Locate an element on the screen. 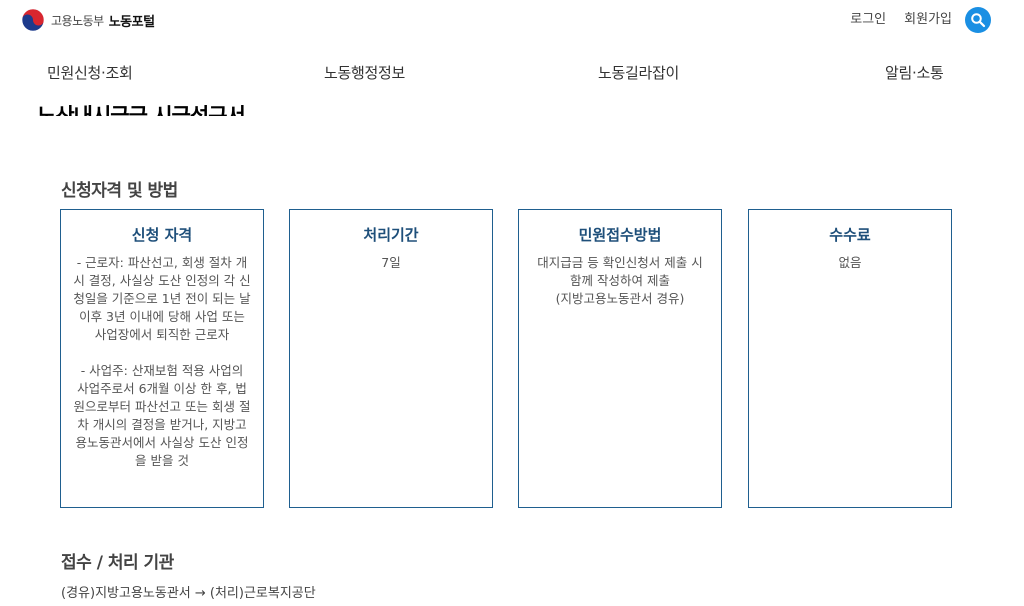  nav-item-labor-admin-info: 노동행정정보 is located at coordinates (364, 72).